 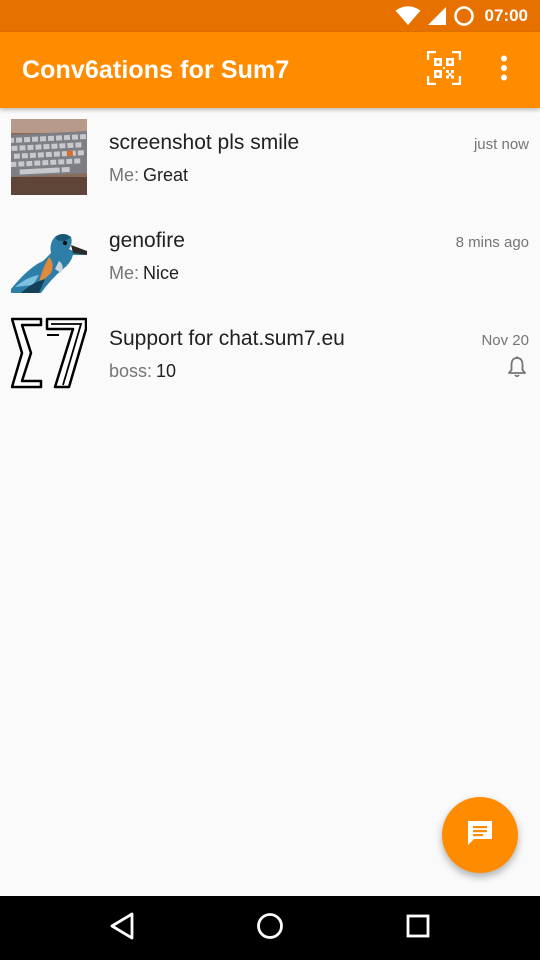 What do you see at coordinates (156, 69) in the screenshot?
I see `toolbar-title: Conv6ations for Sum7` at bounding box center [156, 69].